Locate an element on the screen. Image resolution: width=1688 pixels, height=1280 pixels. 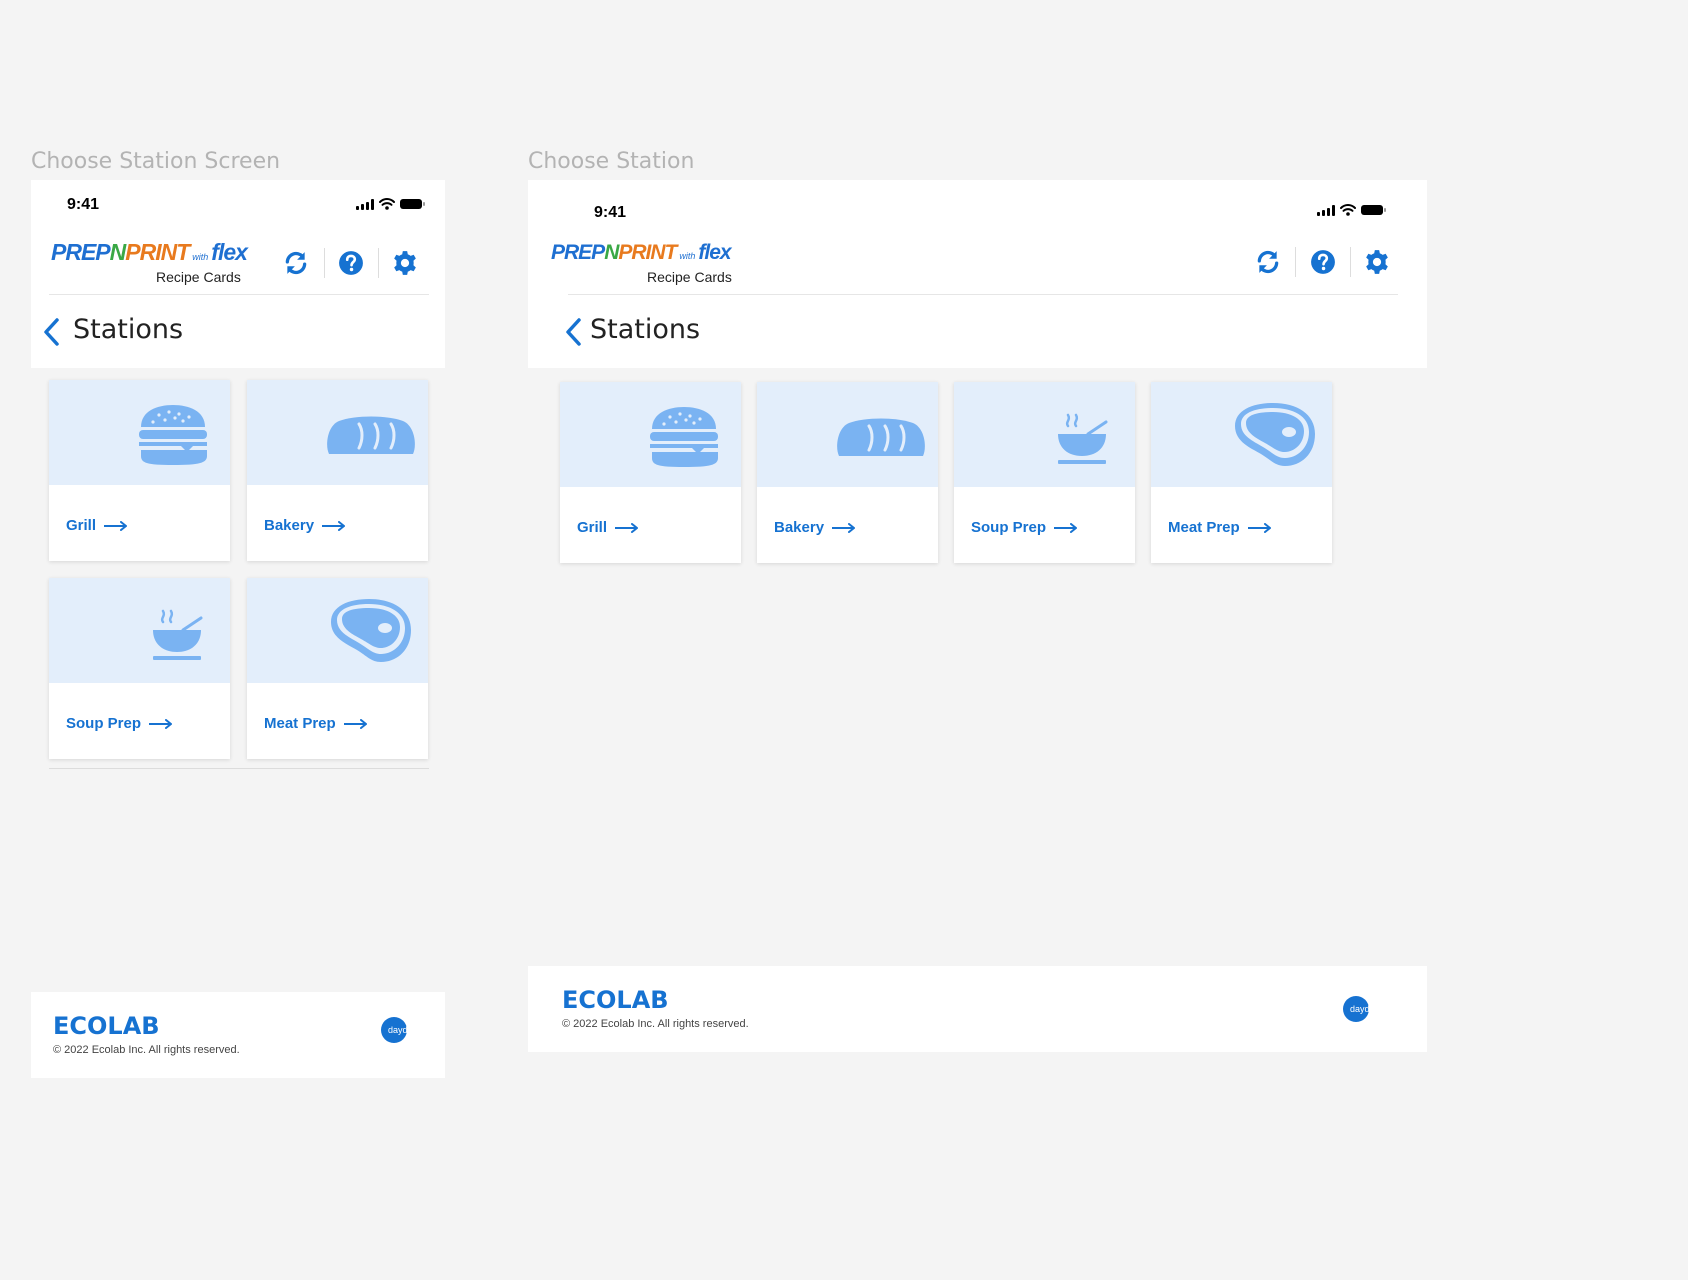
list-divider is located at coordinates (239, 768).